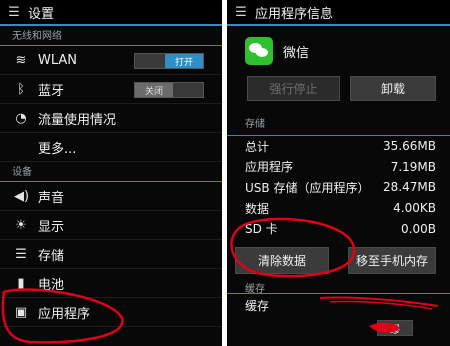  Describe the element at coordinates (51, 91) in the screenshot. I see `bluetooth-label: 蓝牙` at that location.